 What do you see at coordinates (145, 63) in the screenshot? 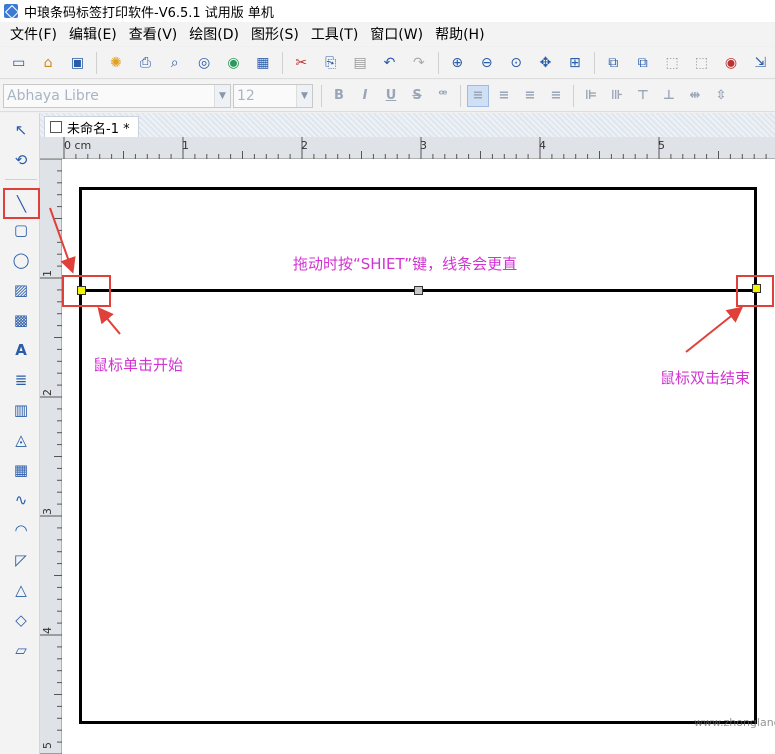
I see `print-icon: ⎙` at bounding box center [145, 63].